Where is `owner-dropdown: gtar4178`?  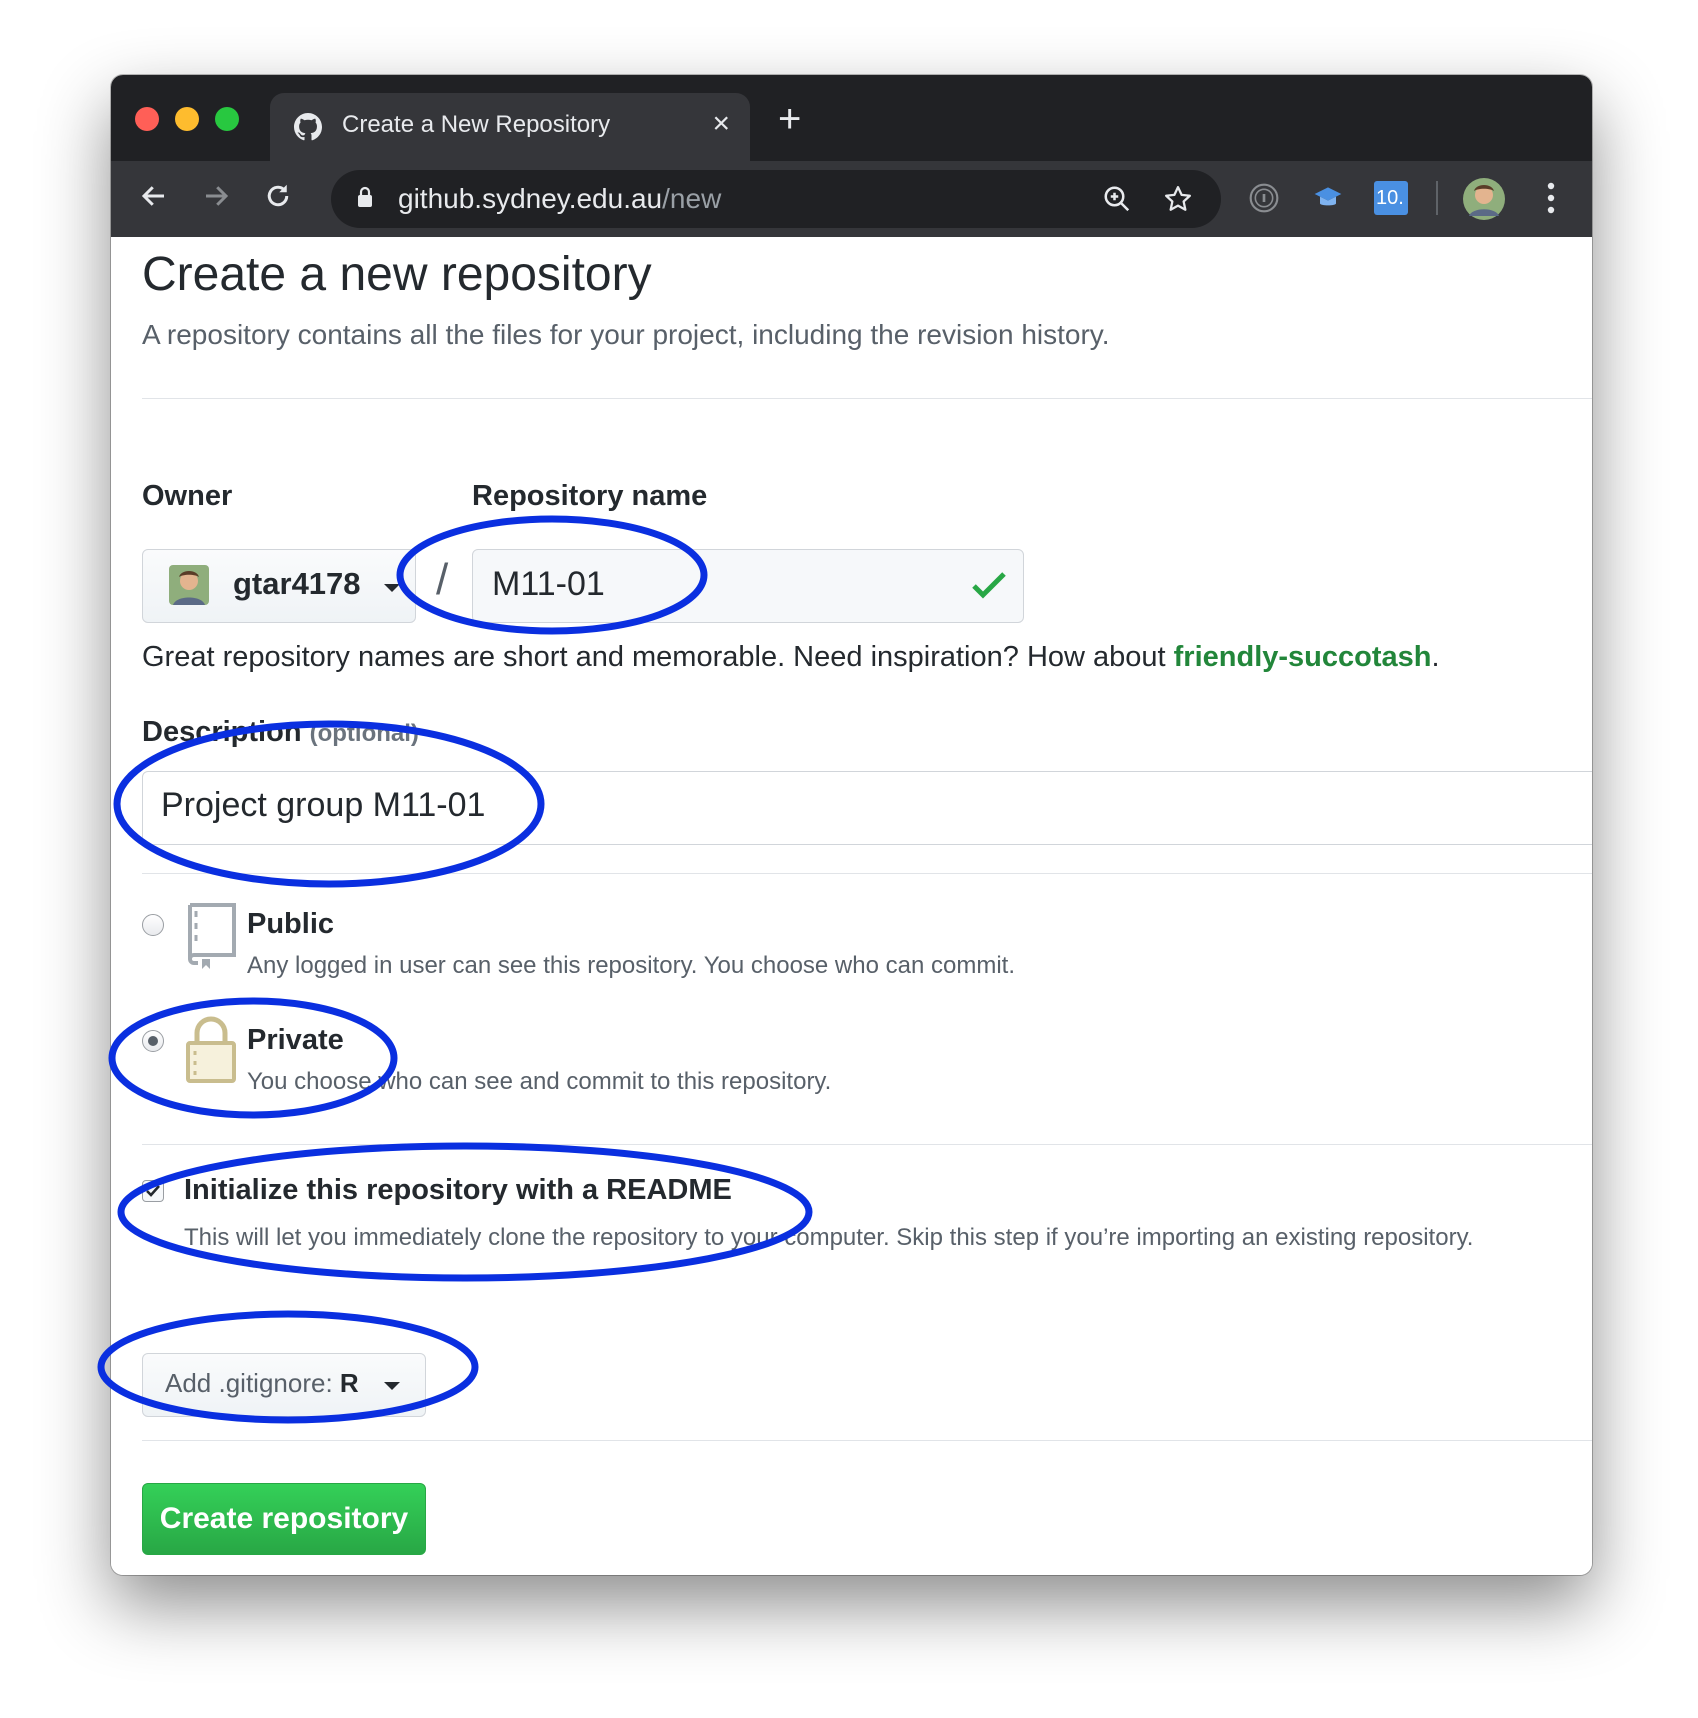 owner-dropdown: gtar4178 is located at coordinates (279, 586).